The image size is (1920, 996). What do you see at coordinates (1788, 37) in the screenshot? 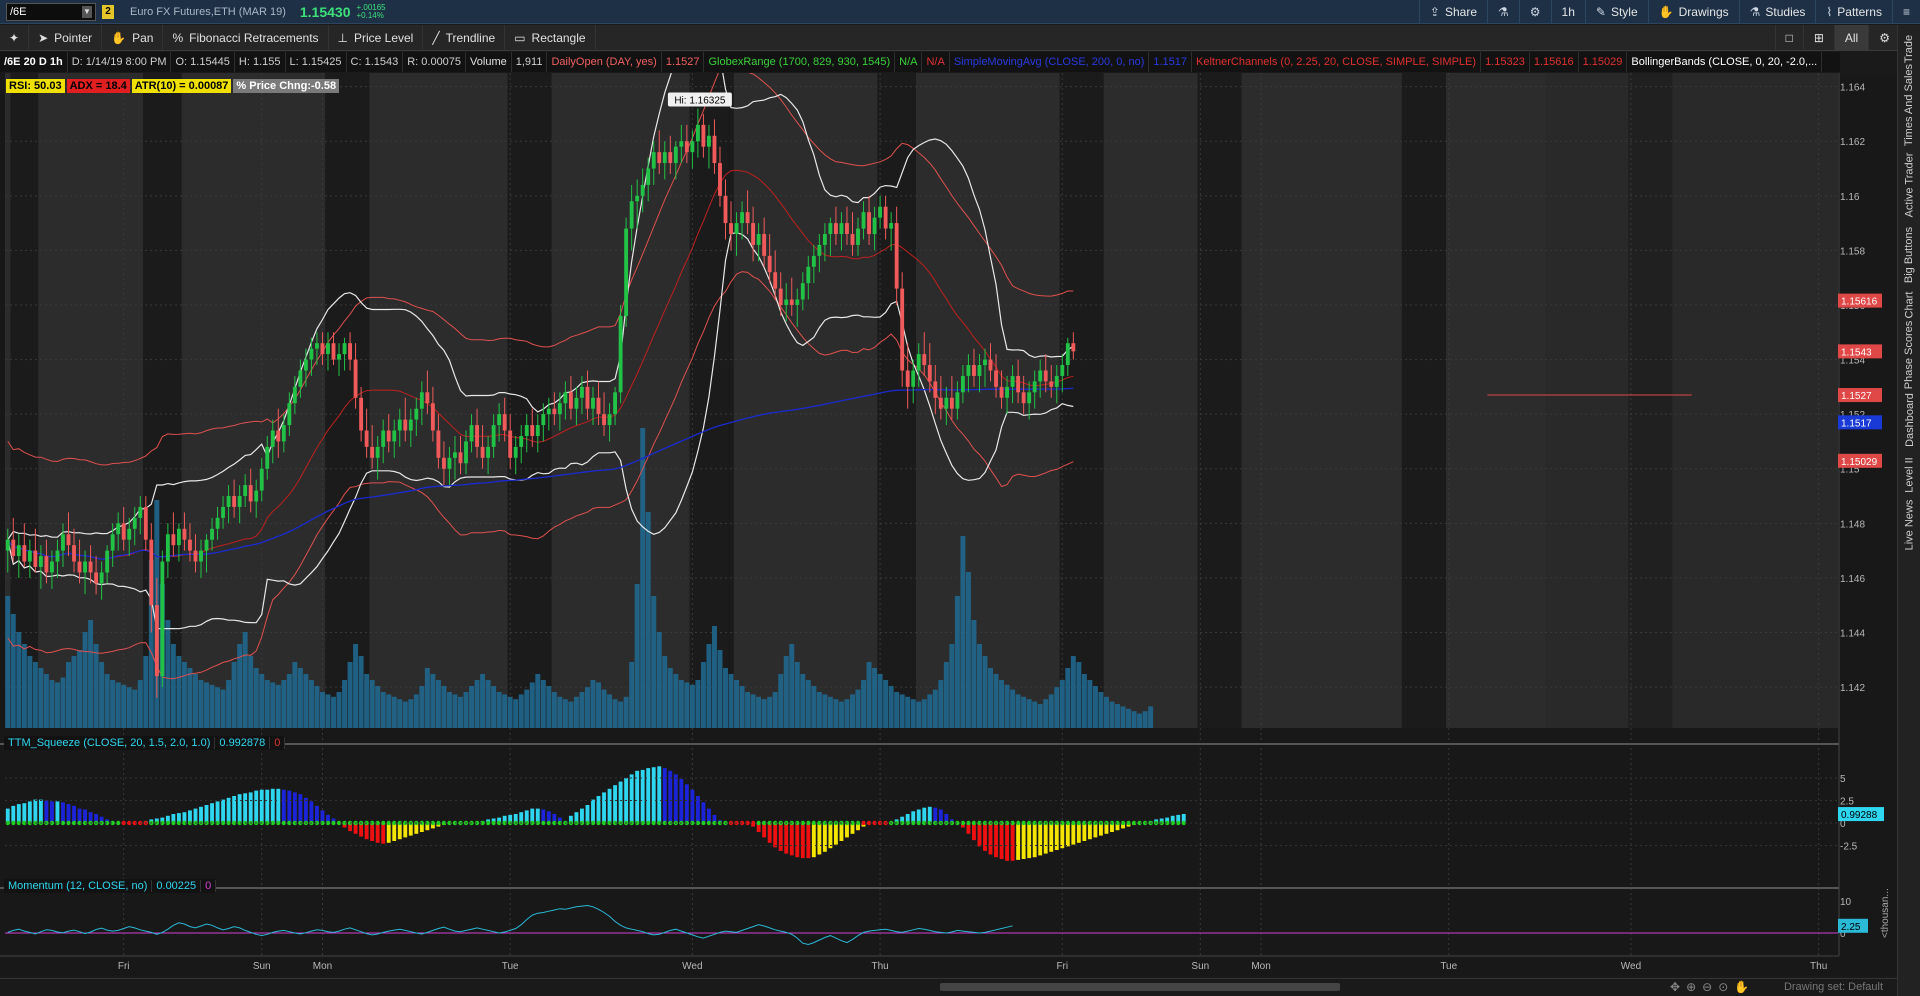
I see `single-layout-button: □` at bounding box center [1788, 37].